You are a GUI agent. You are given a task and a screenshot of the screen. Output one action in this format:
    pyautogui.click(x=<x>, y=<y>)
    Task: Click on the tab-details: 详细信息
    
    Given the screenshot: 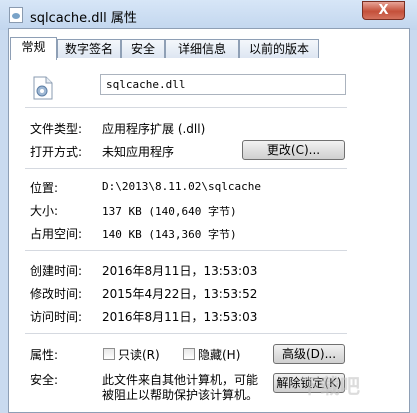 What is the action you would take?
    pyautogui.click(x=202, y=48)
    